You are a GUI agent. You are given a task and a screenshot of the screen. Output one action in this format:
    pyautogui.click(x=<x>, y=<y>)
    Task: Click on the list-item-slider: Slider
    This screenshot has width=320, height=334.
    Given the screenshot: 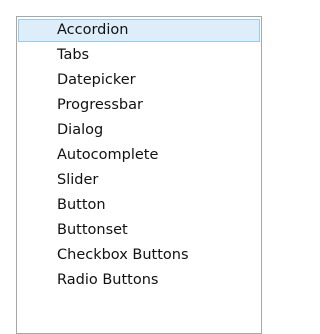 What is the action you would take?
    pyautogui.click(x=139, y=180)
    